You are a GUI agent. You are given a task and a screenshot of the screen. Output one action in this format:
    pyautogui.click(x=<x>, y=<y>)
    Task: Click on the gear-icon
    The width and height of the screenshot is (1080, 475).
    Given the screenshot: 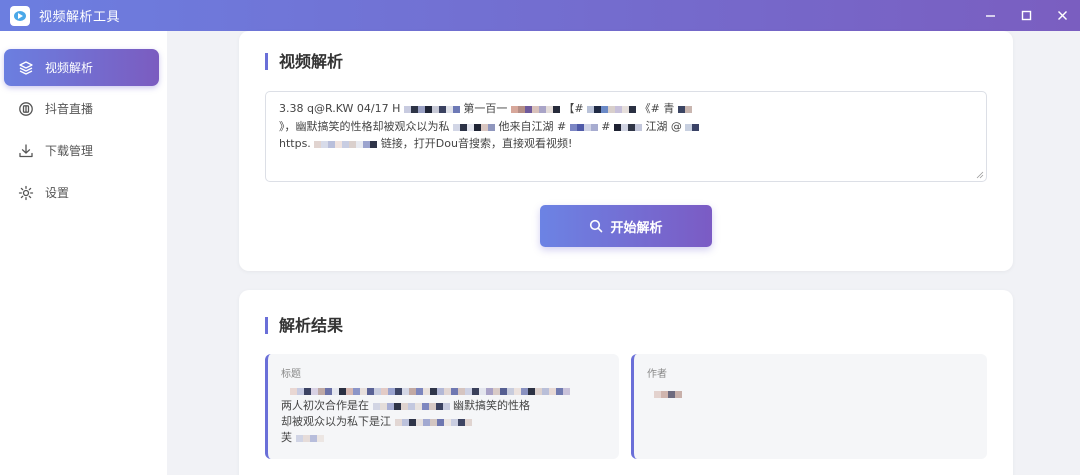 What is the action you would take?
    pyautogui.click(x=26, y=193)
    